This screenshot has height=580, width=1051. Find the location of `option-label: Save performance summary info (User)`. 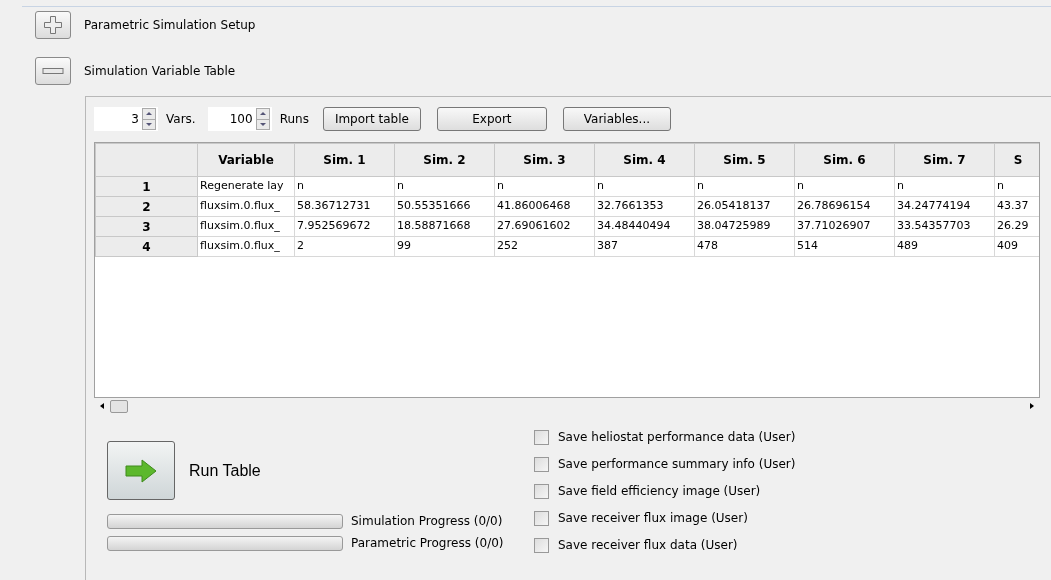

option-label: Save performance summary info (User) is located at coordinates (677, 464).